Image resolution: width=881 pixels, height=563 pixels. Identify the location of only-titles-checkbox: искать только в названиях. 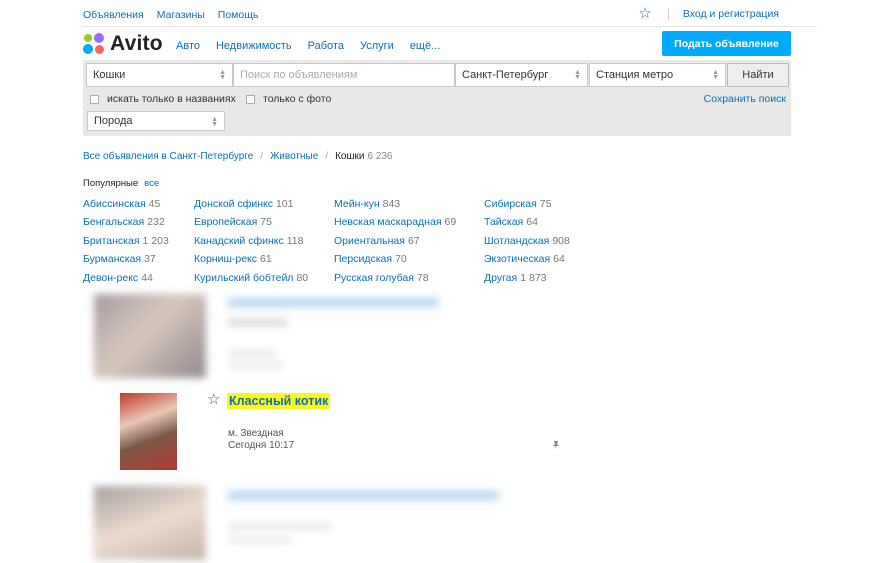
(163, 99).